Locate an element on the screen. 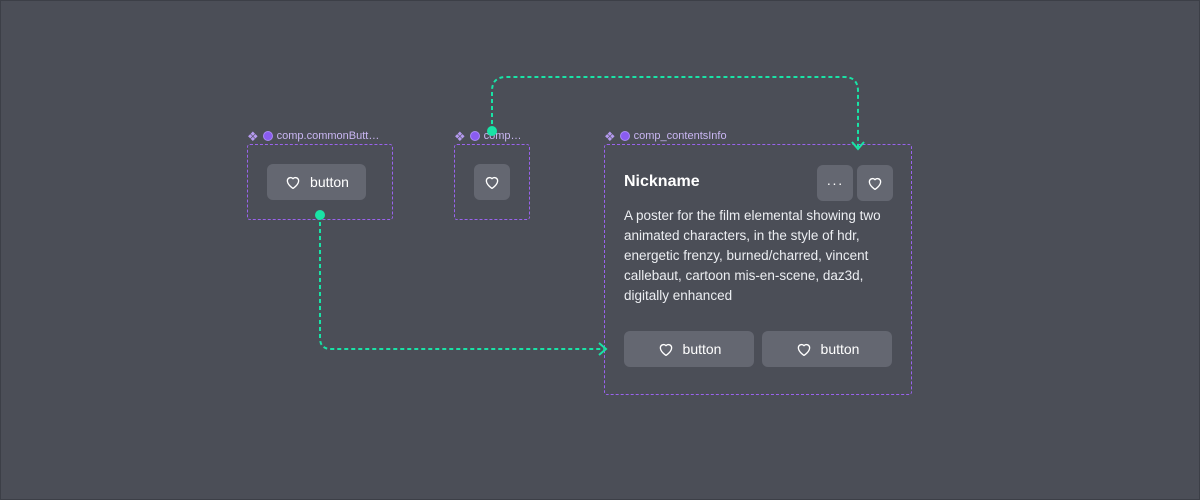 Image resolution: width=1200 pixels, height=500 pixels. component-frame-icon-button is located at coordinates (492, 182).